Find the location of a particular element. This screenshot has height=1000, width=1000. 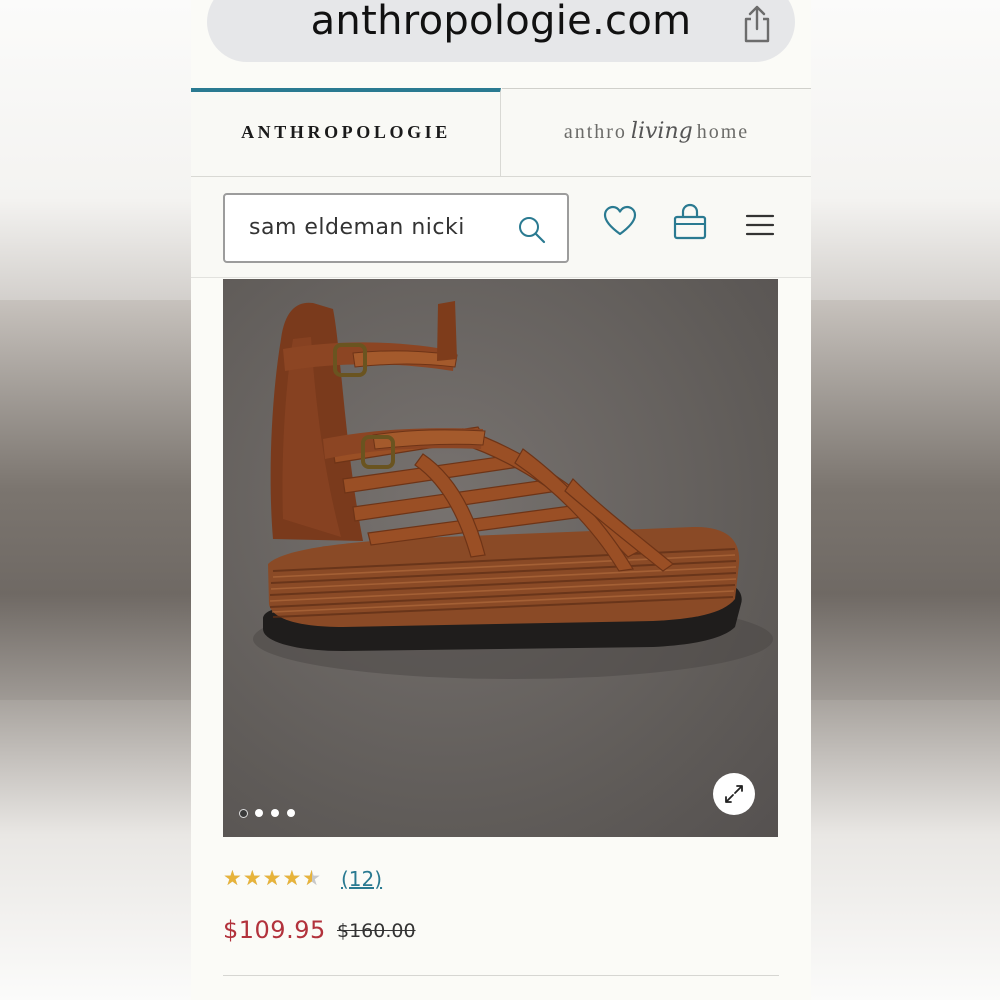

anthroliving-home-logo: anthro living home is located at coordinates (656, 131).